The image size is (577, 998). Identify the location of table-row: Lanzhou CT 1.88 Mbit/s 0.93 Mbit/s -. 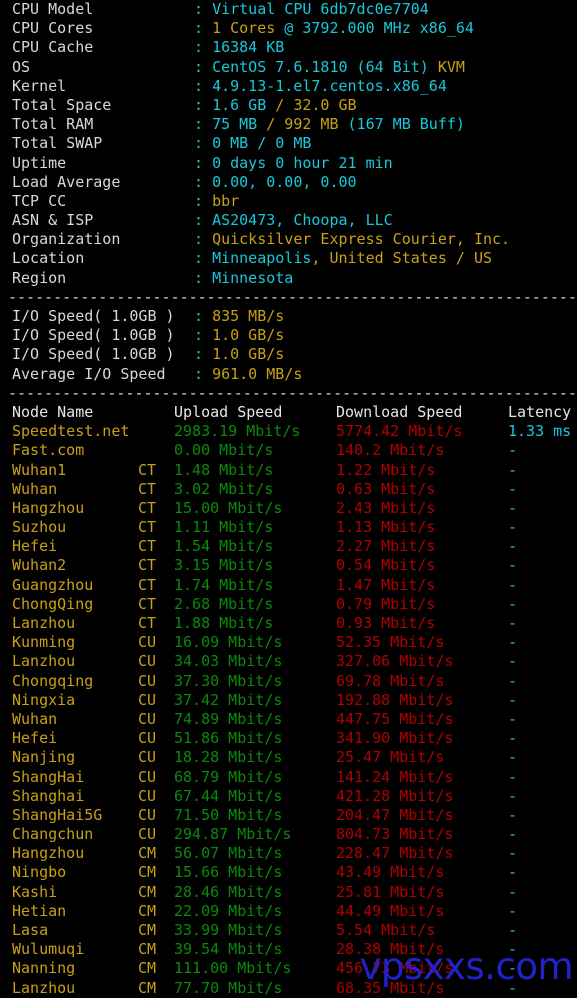
(288, 623).